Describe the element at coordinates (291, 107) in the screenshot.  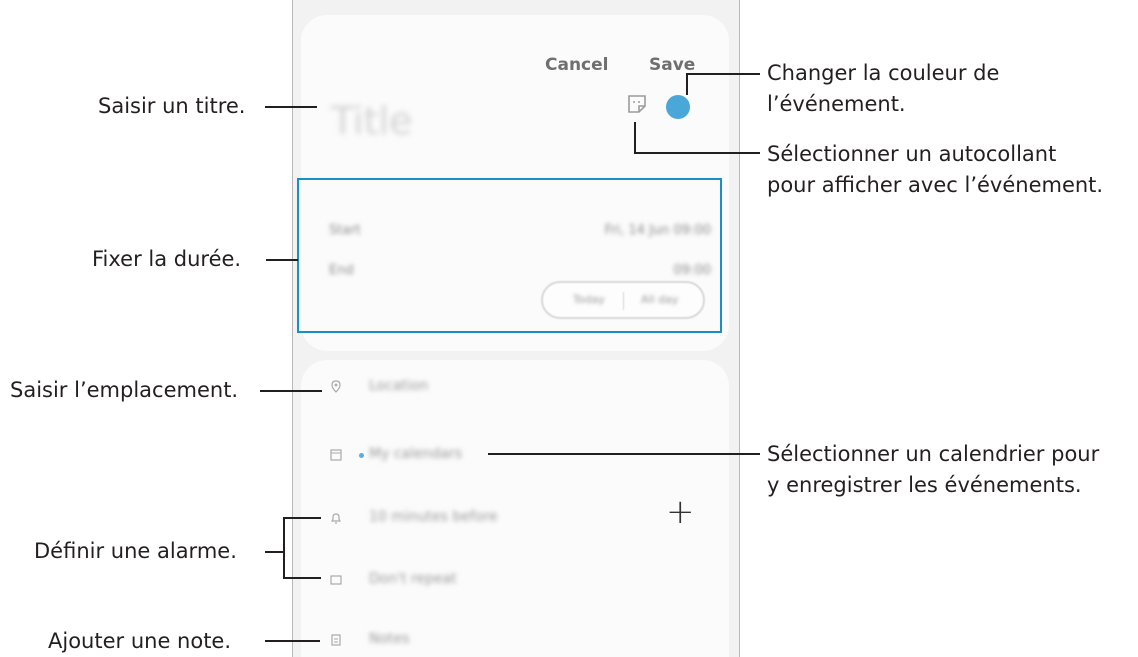
I see `callout-title-line` at that location.